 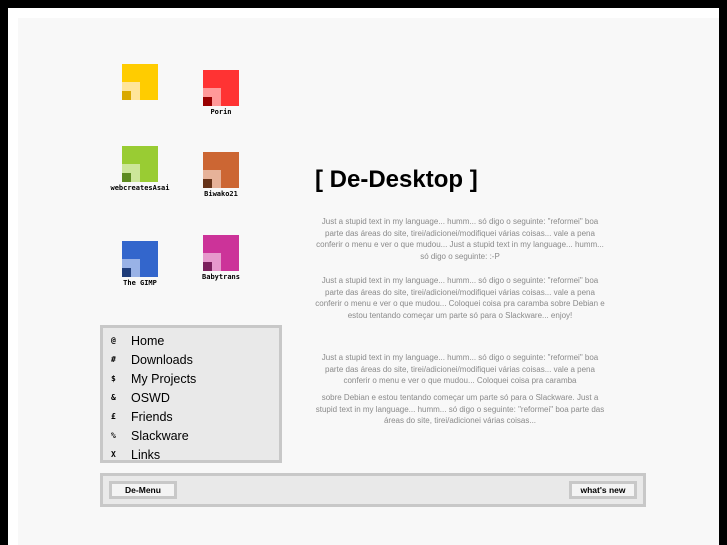 What do you see at coordinates (221, 170) in the screenshot?
I see `orange-square-icon` at bounding box center [221, 170].